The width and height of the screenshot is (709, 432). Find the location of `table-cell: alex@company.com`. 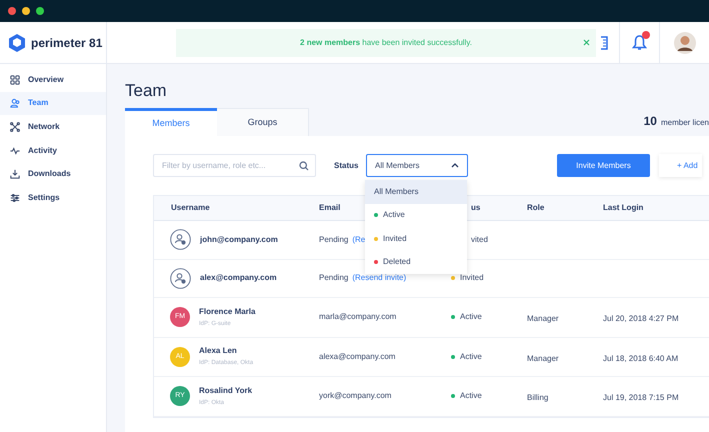

table-cell: alex@company.com is located at coordinates (238, 278).